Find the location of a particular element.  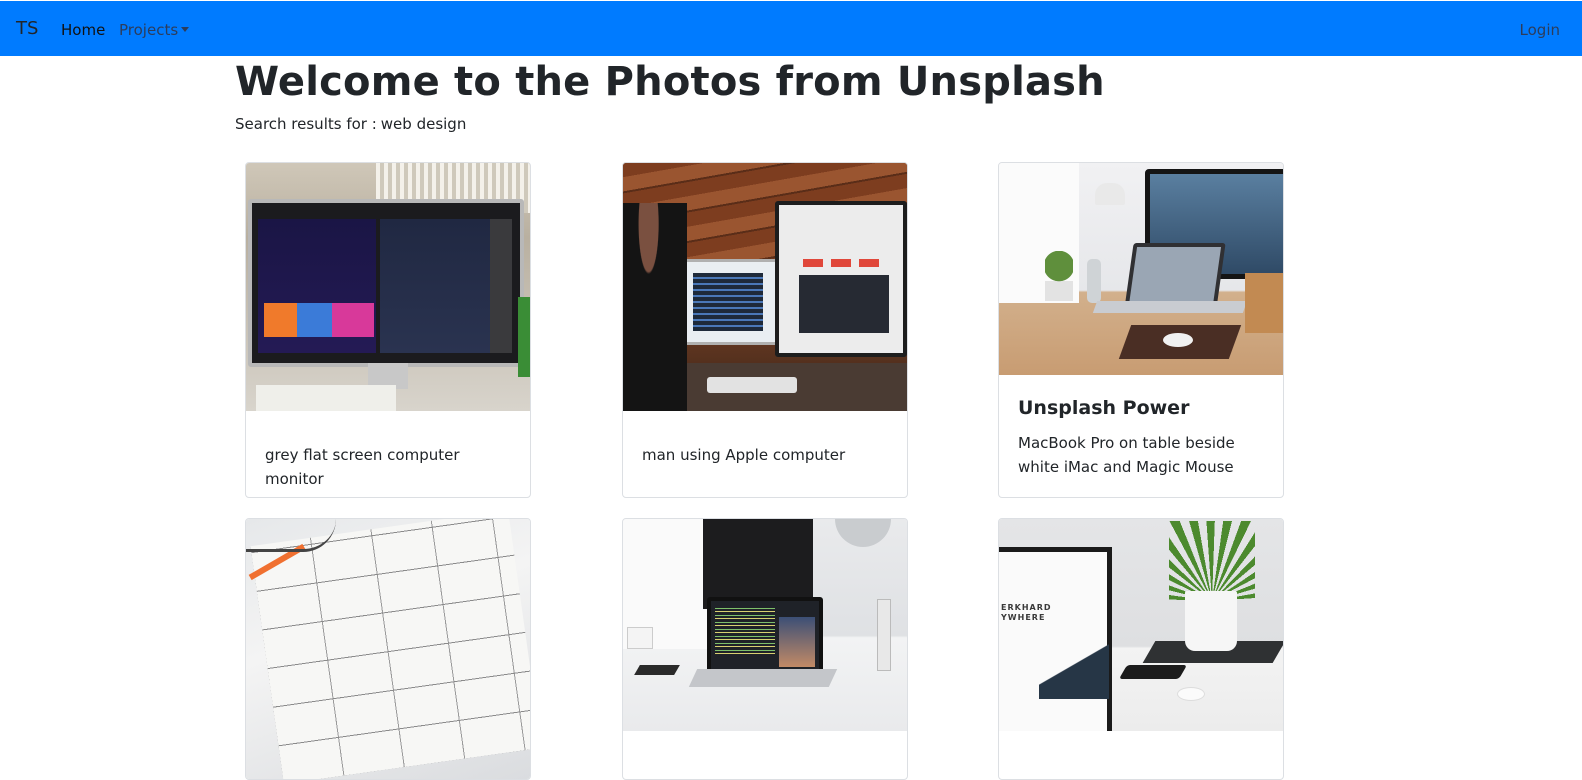

card-description: man using Apple computer is located at coordinates (744, 455).